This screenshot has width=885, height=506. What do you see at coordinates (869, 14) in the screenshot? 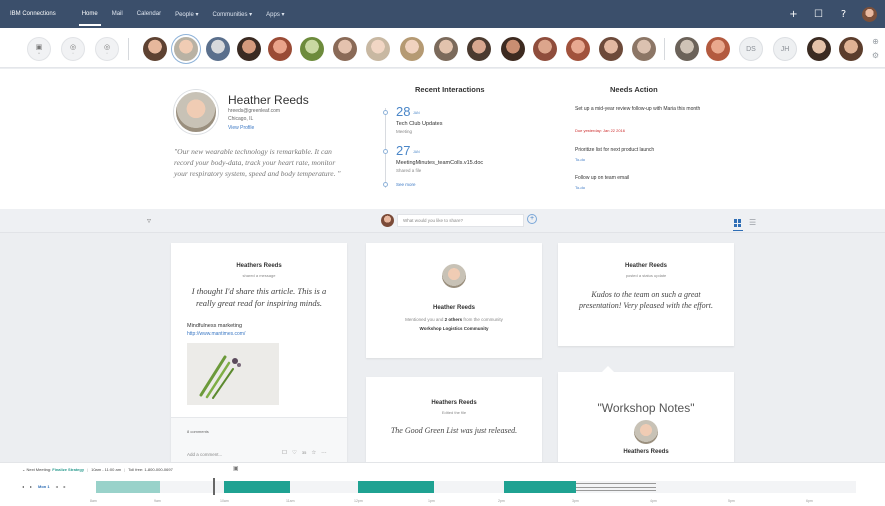
I see `user-avatar` at bounding box center [869, 14].